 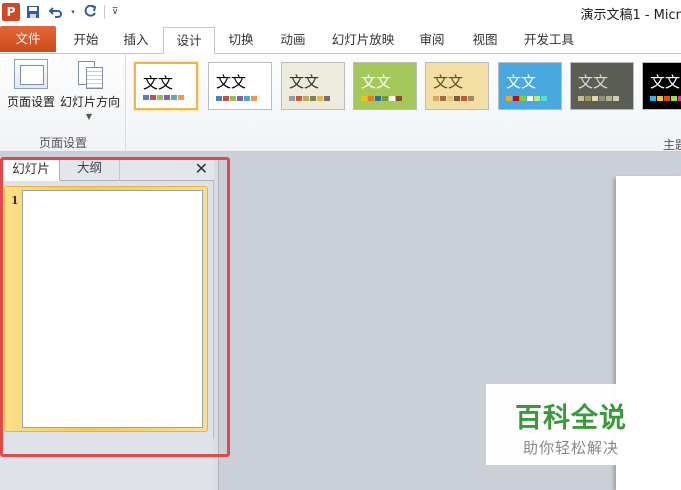 What do you see at coordinates (89, 116) in the screenshot?
I see `chevron-down-icon: ▼` at bounding box center [89, 116].